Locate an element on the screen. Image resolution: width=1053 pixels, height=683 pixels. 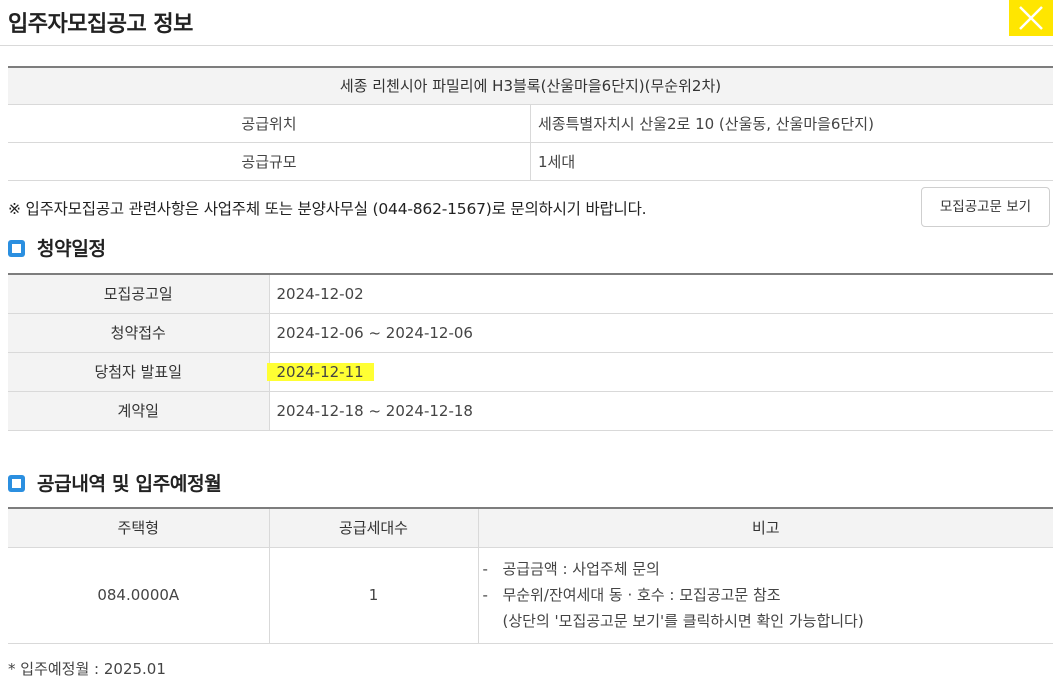
close-button is located at coordinates (1031, 18).